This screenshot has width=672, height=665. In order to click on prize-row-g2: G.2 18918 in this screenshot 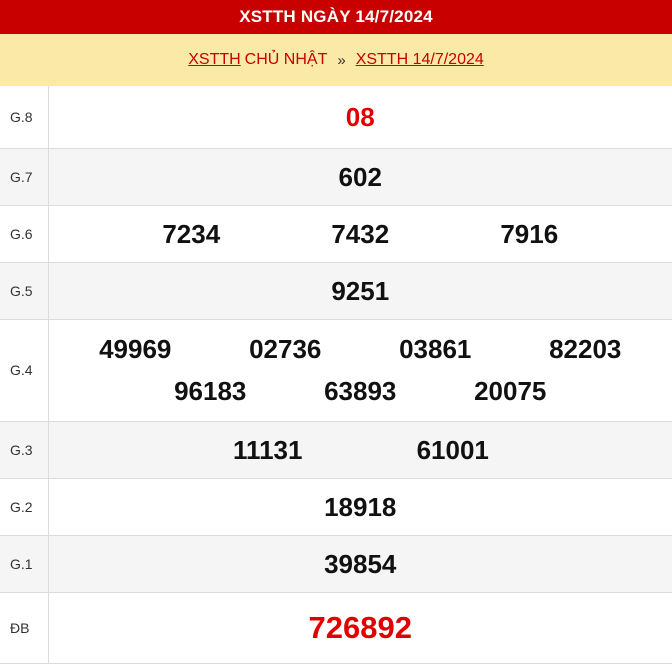, I will do `click(336, 507)`.